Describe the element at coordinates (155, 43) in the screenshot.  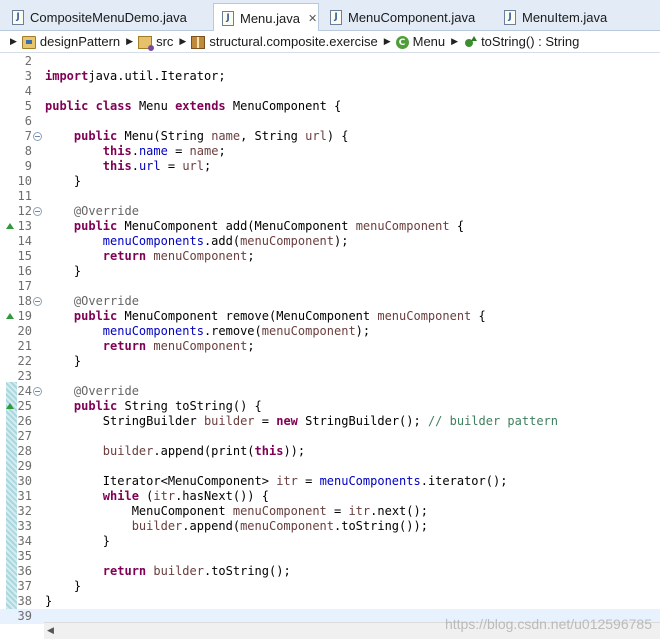
I see `breadcrumb-src: src` at that location.